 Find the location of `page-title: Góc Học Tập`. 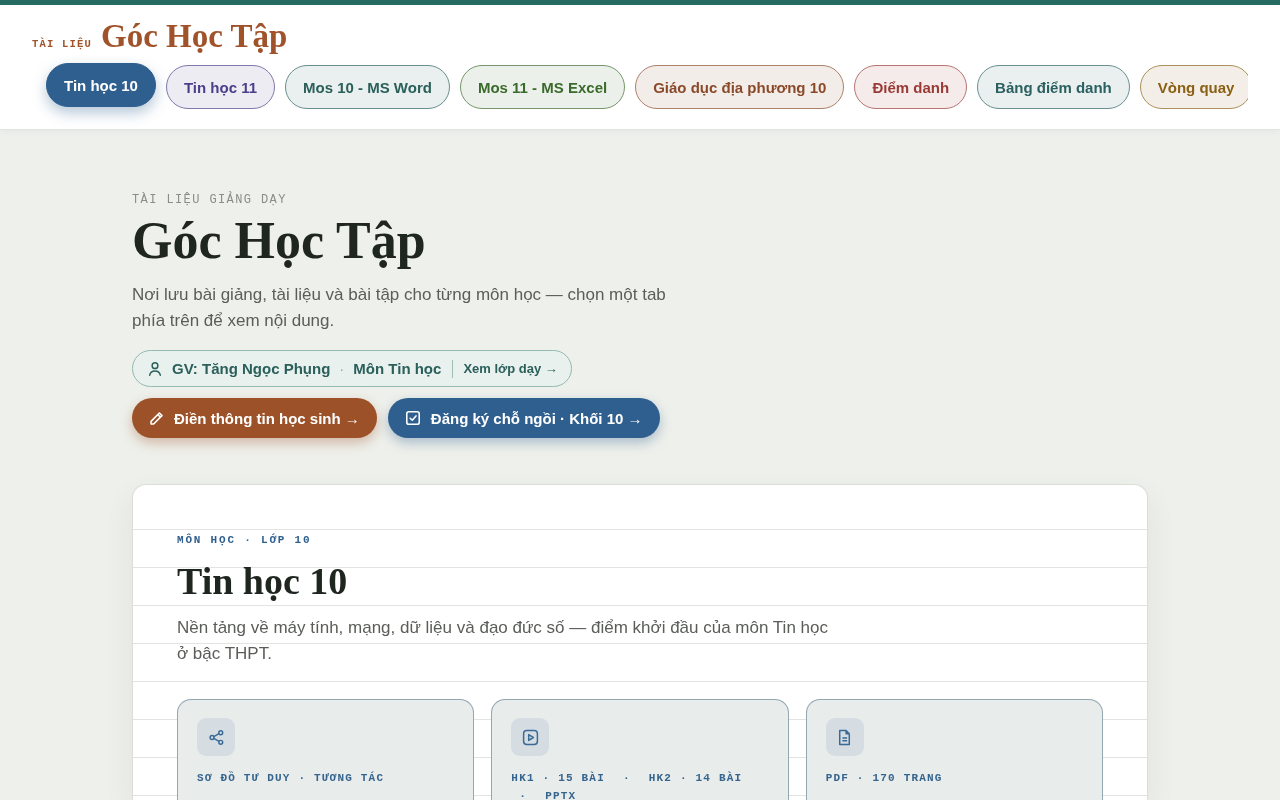

page-title: Góc Học Tập is located at coordinates (279, 240).